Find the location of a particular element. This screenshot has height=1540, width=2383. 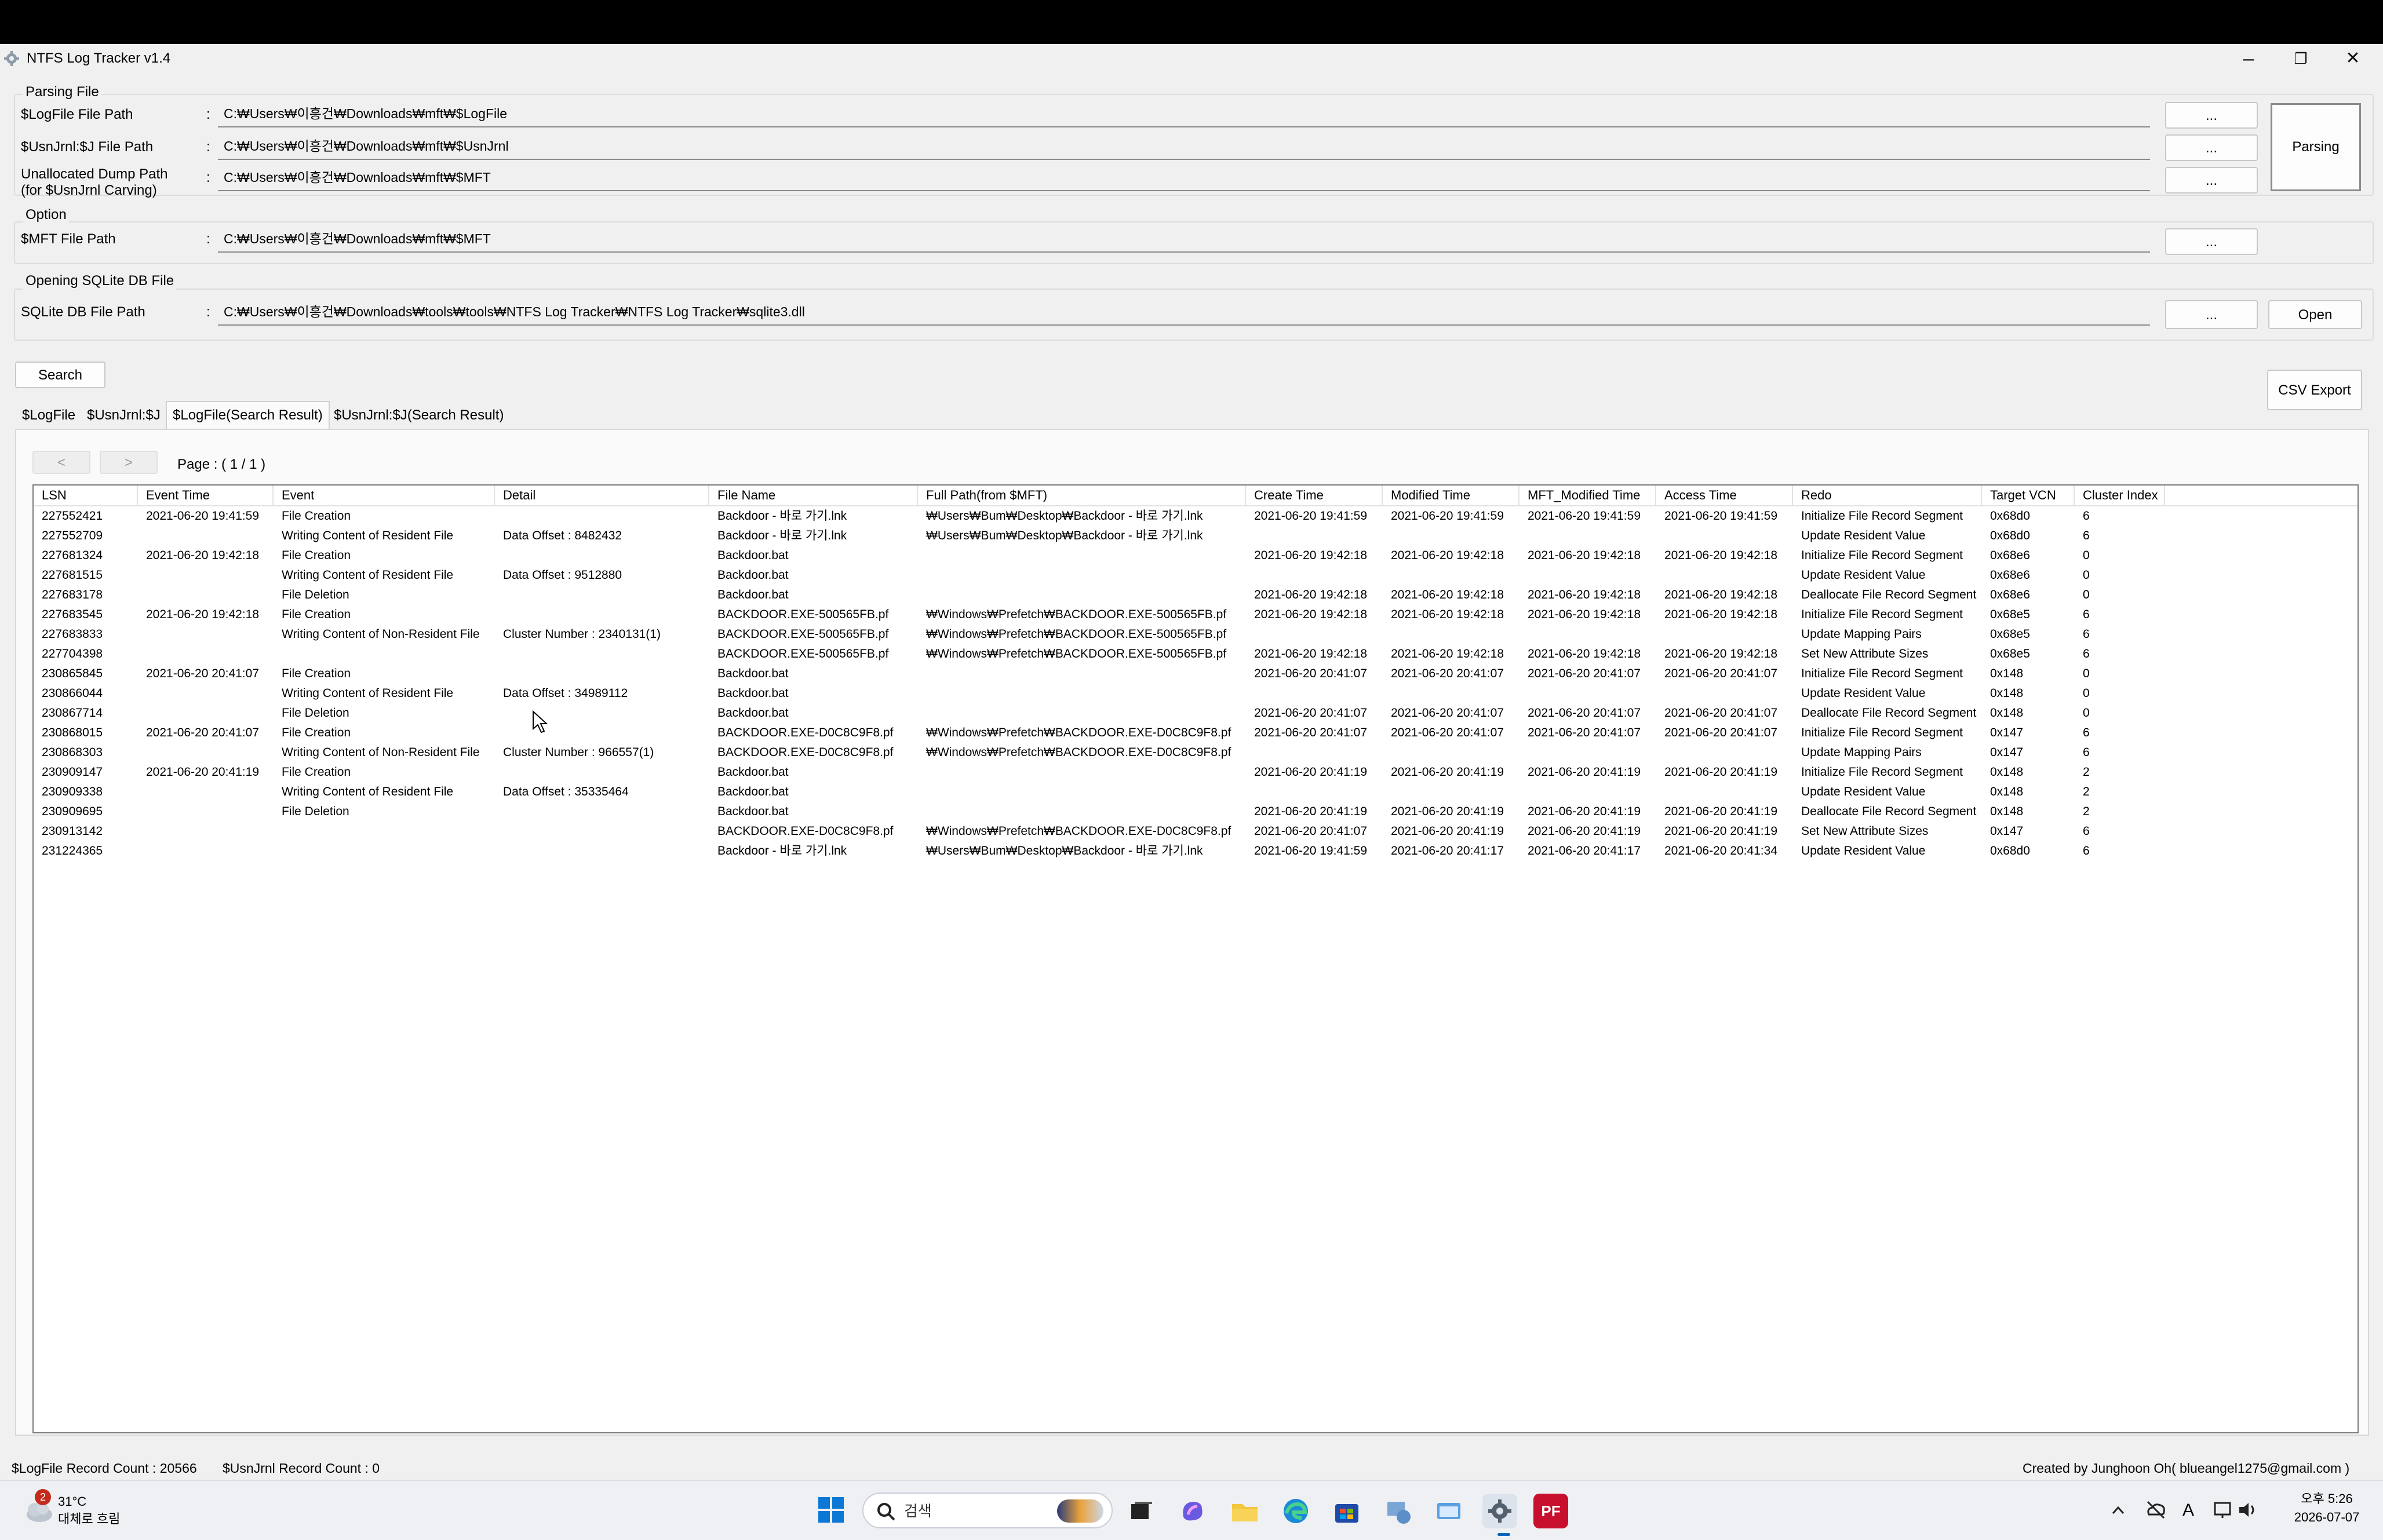

volume-icon is located at coordinates (2248, 1509).